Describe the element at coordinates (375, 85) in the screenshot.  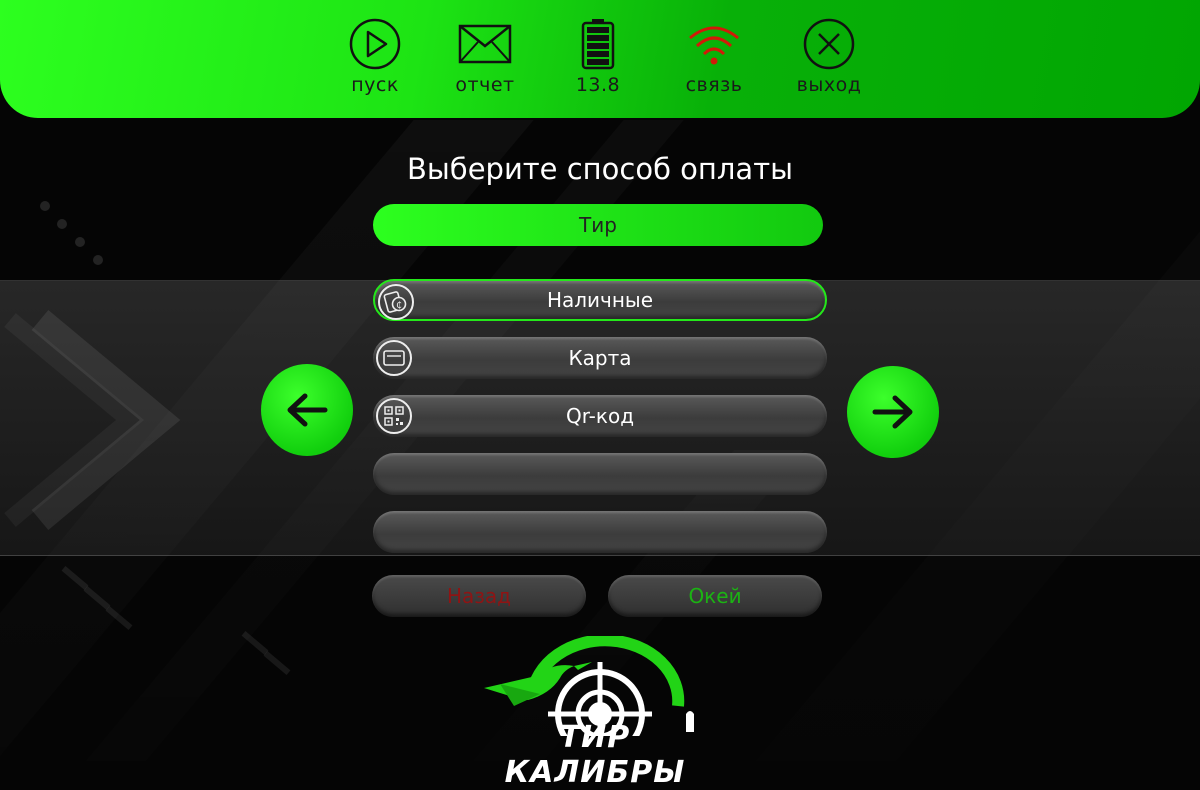
I see `start-label: пуск` at that location.